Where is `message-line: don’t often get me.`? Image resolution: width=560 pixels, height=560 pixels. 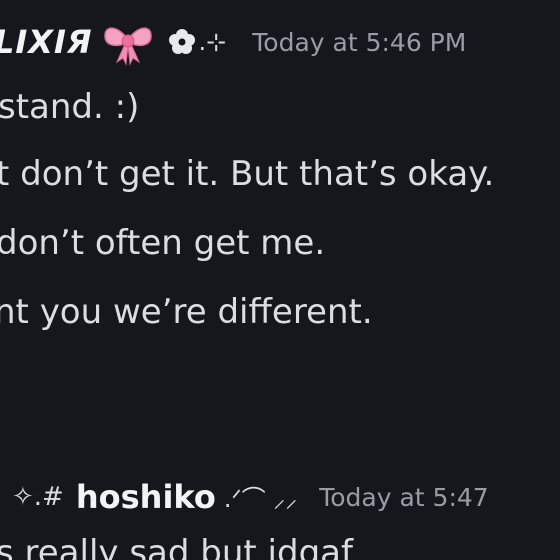
message-line: don’t often get me. is located at coordinates (163, 243).